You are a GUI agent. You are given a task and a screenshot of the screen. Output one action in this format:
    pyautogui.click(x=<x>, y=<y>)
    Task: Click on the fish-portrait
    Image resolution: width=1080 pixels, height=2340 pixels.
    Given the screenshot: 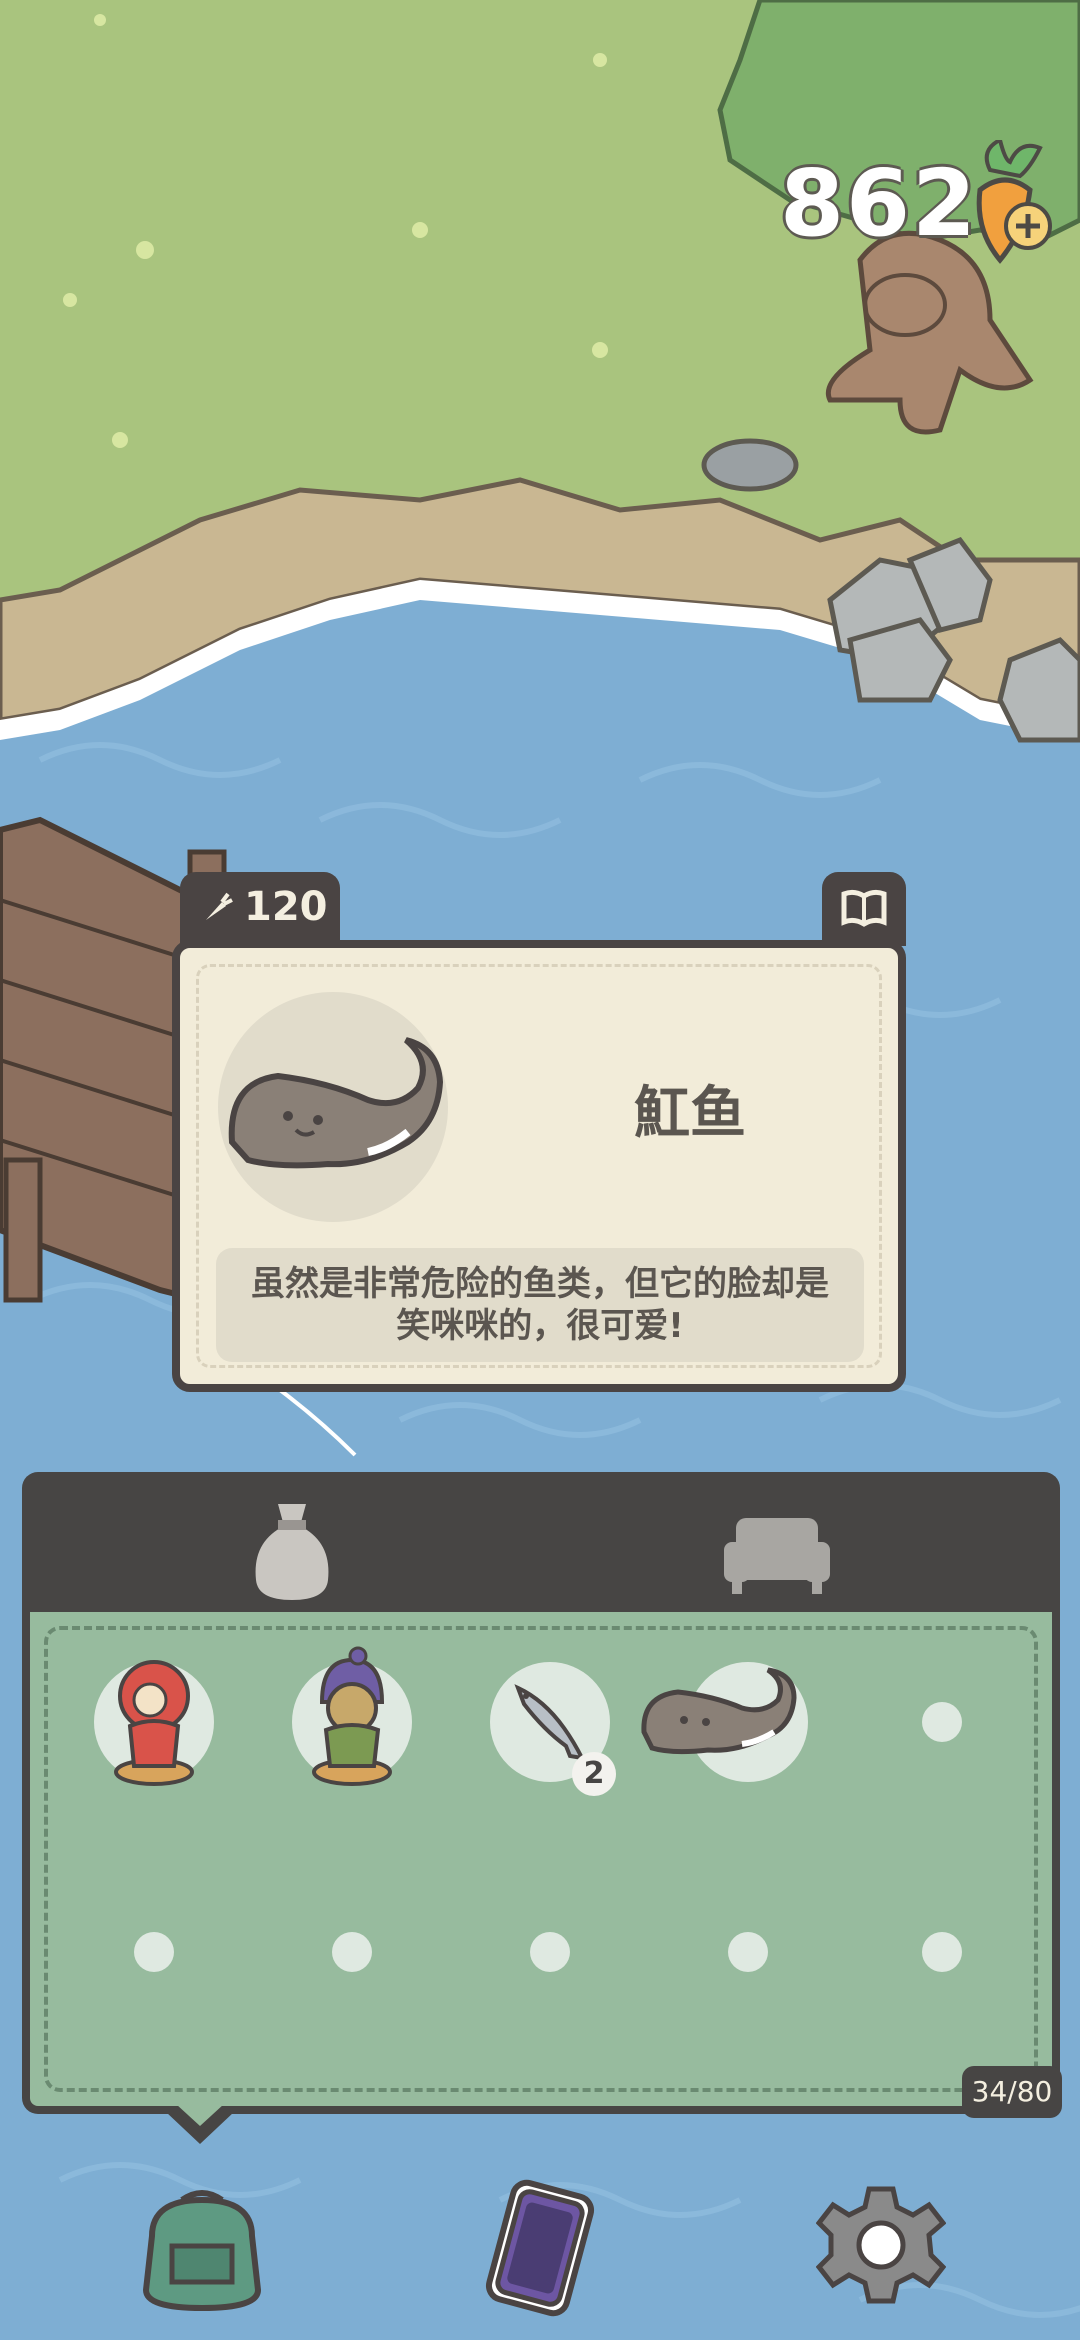 What is the action you would take?
    pyautogui.click(x=333, y=1107)
    